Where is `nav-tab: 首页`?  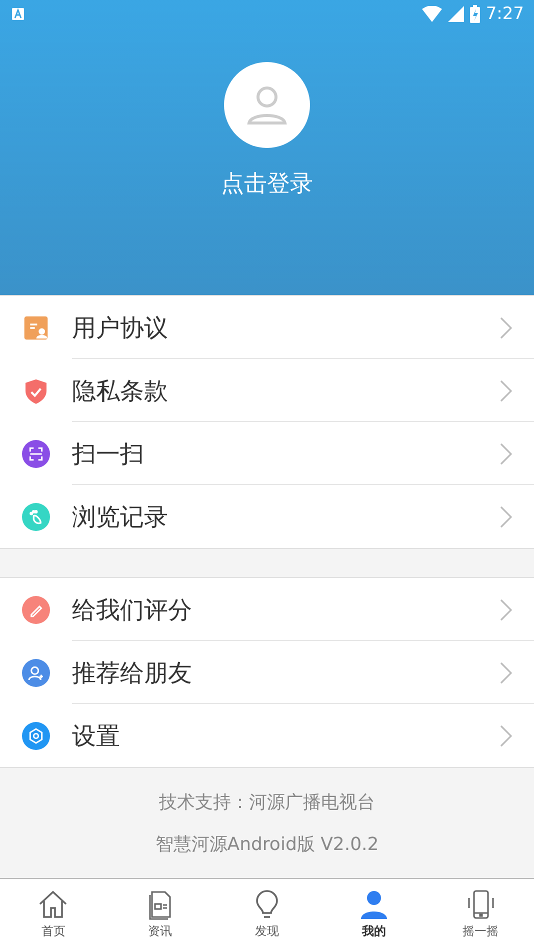 nav-tab: 首页 is located at coordinates (53, 914).